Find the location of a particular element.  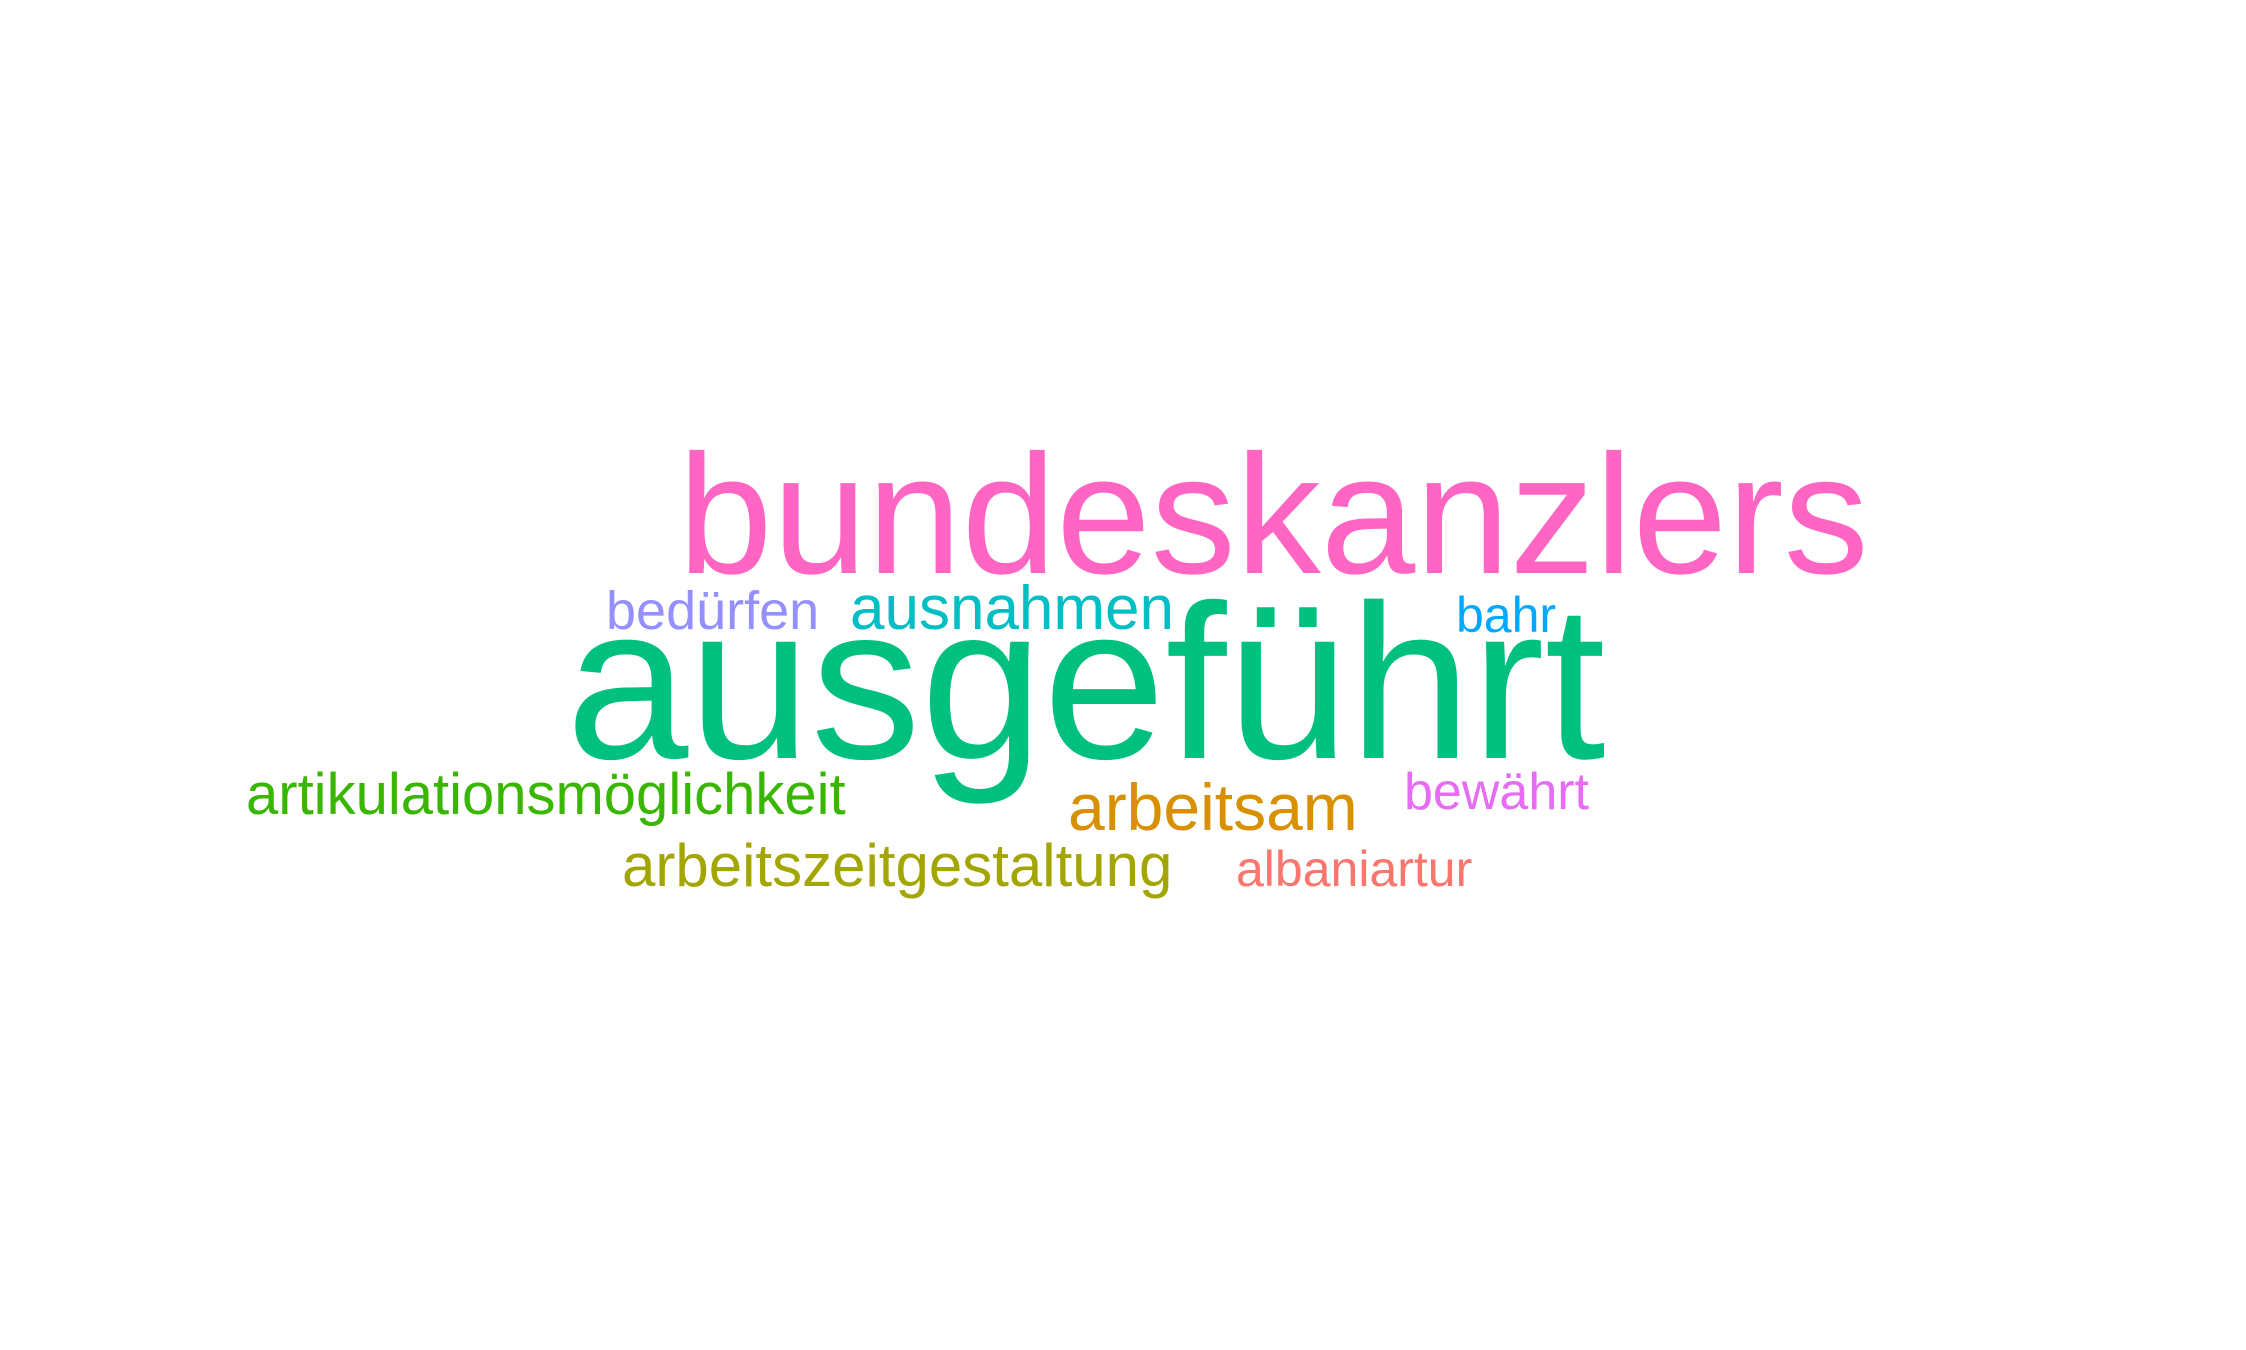

word-bewaehrt: bewährt is located at coordinates (1496, 792).